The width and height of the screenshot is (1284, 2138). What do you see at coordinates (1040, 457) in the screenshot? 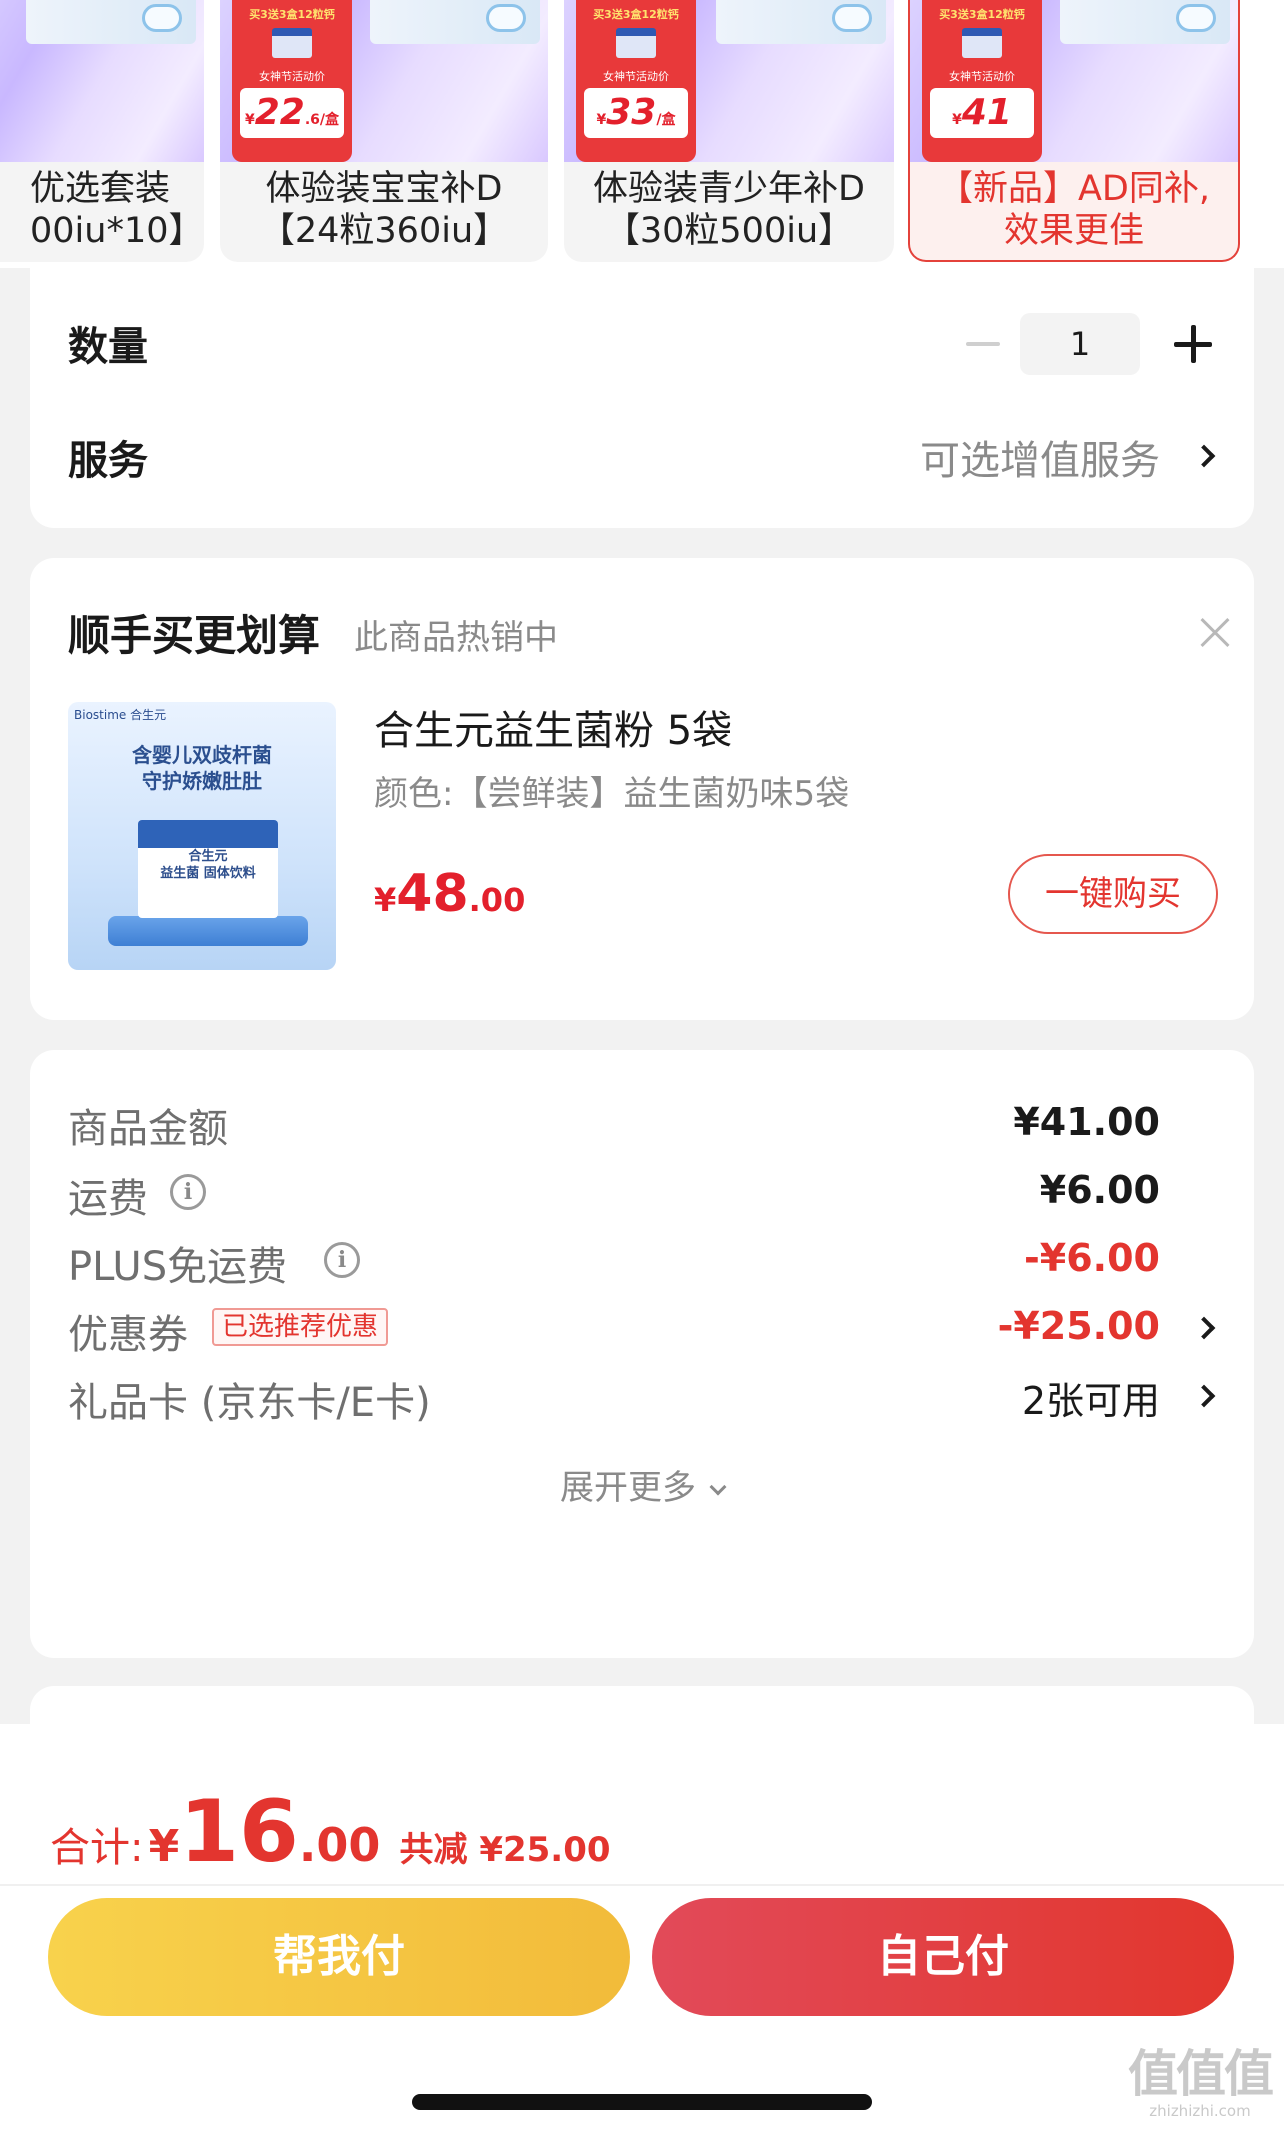
I see `service-value: 可选增值服务` at bounding box center [1040, 457].